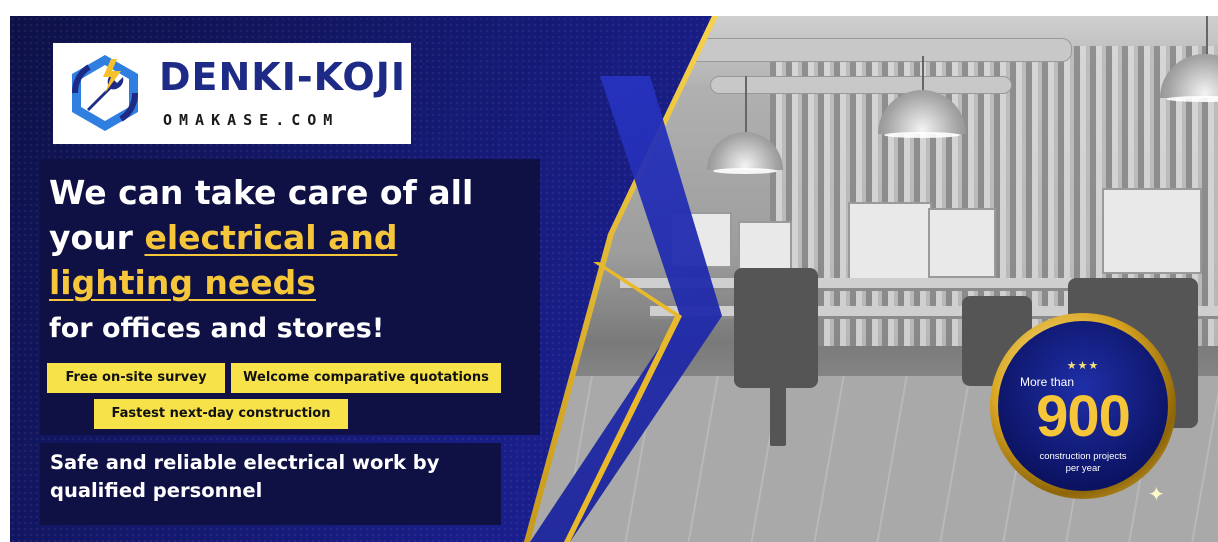  What do you see at coordinates (97, 237) in the screenshot?
I see `headline-line2-prefix: your` at bounding box center [97, 237].